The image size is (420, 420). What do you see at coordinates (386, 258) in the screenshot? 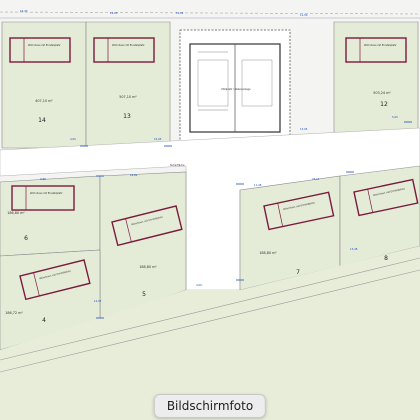
I see `lot-8-number: 8` at bounding box center [386, 258].